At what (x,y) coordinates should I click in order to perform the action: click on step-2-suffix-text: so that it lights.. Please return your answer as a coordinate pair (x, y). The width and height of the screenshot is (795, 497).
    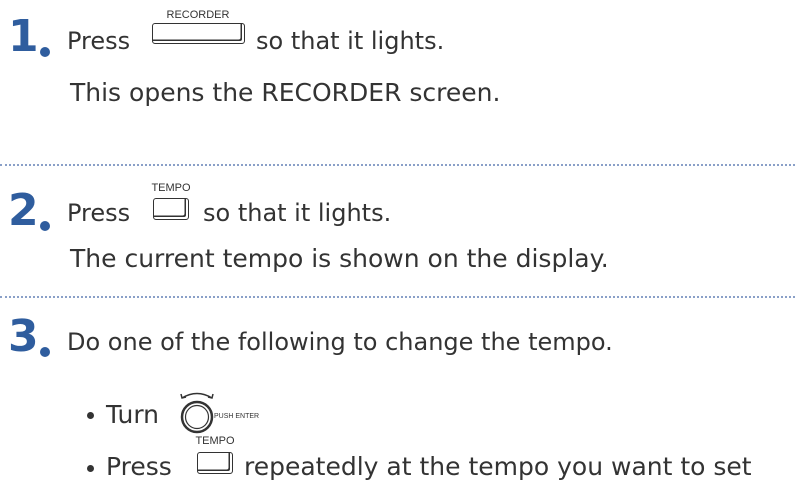
    Looking at the image, I should click on (297, 213).